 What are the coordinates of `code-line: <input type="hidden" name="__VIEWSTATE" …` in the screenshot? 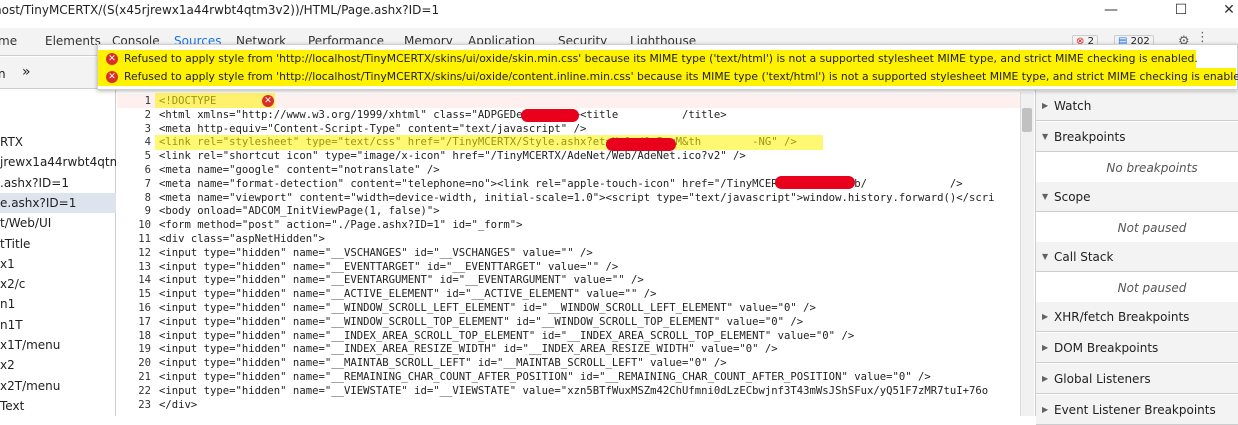 It's located at (574, 390).